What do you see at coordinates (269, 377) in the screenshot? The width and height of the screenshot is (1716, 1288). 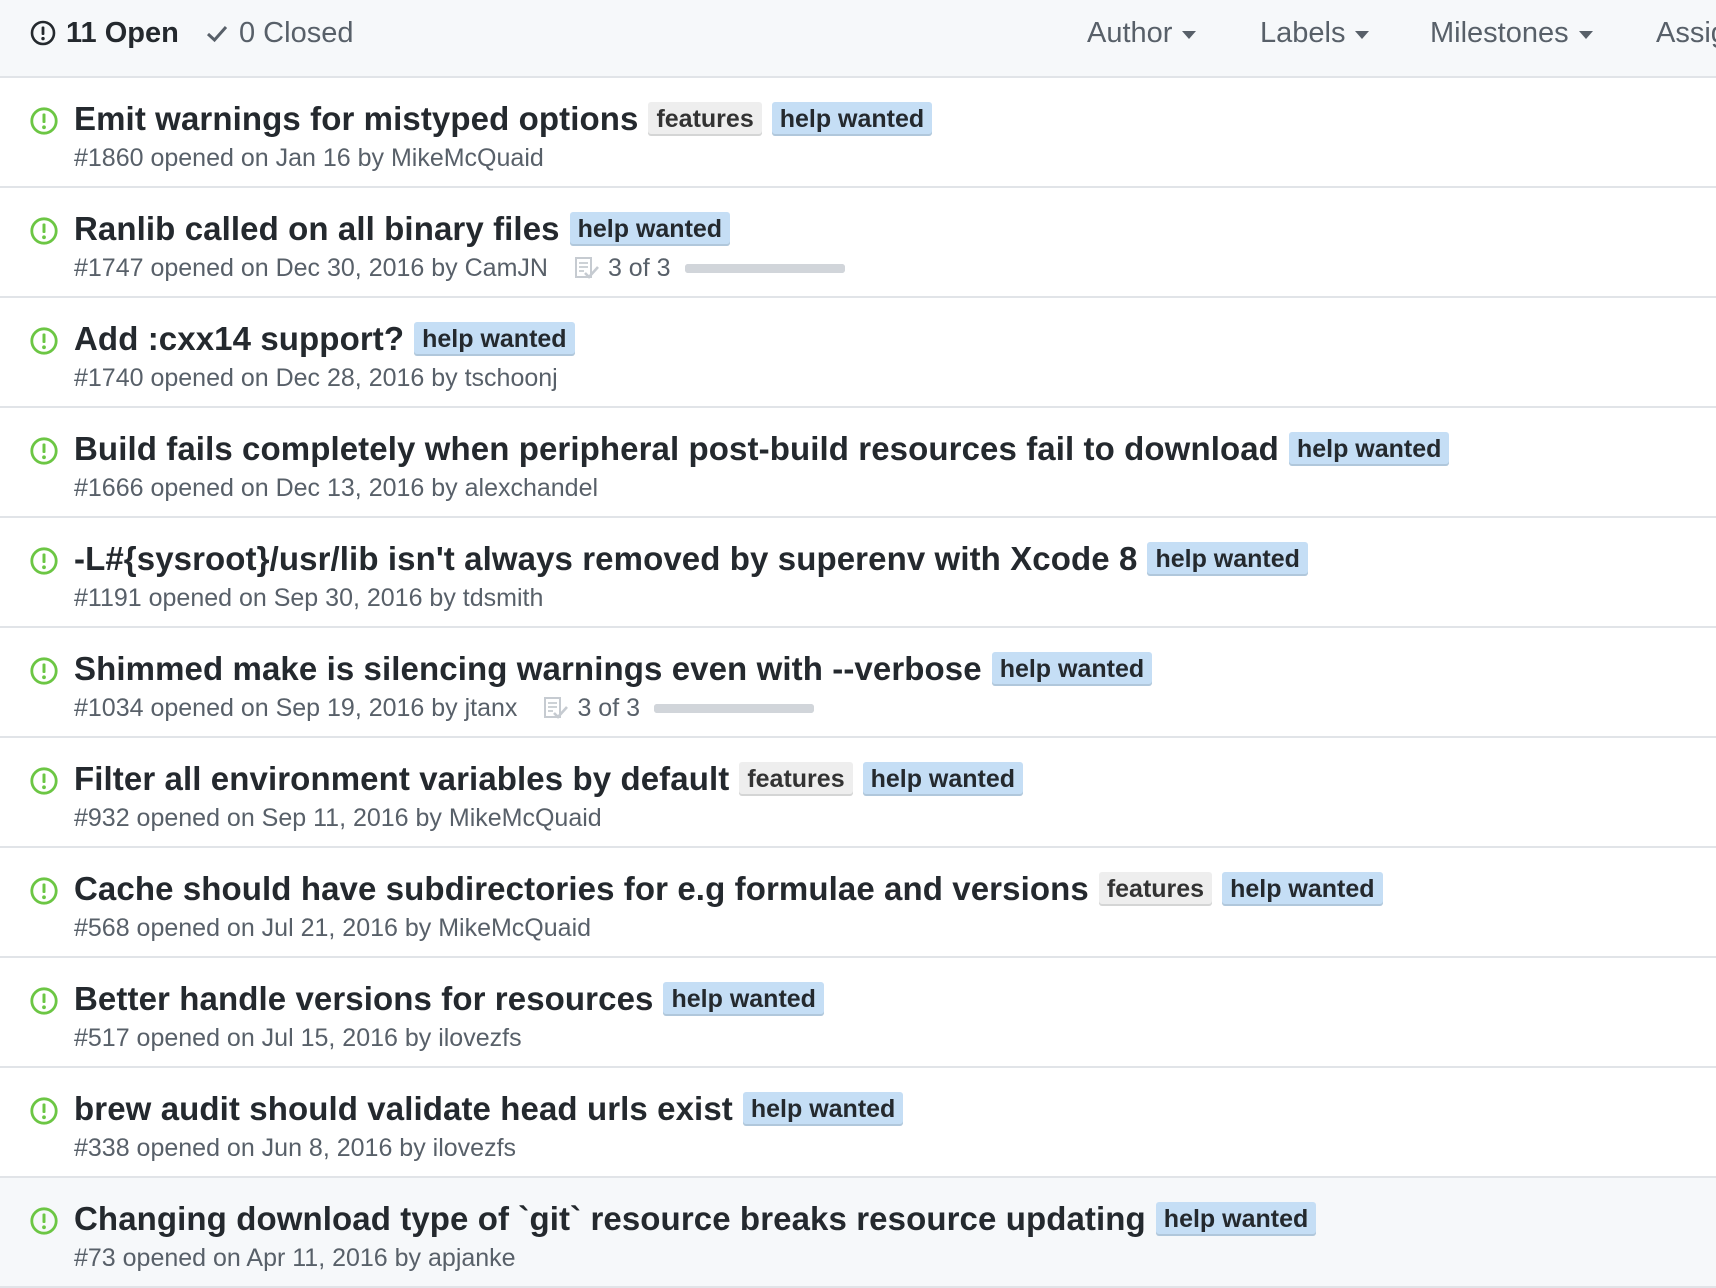 I see `issue-meta-text: #1740 opened on Dec 28, 2016 by` at bounding box center [269, 377].